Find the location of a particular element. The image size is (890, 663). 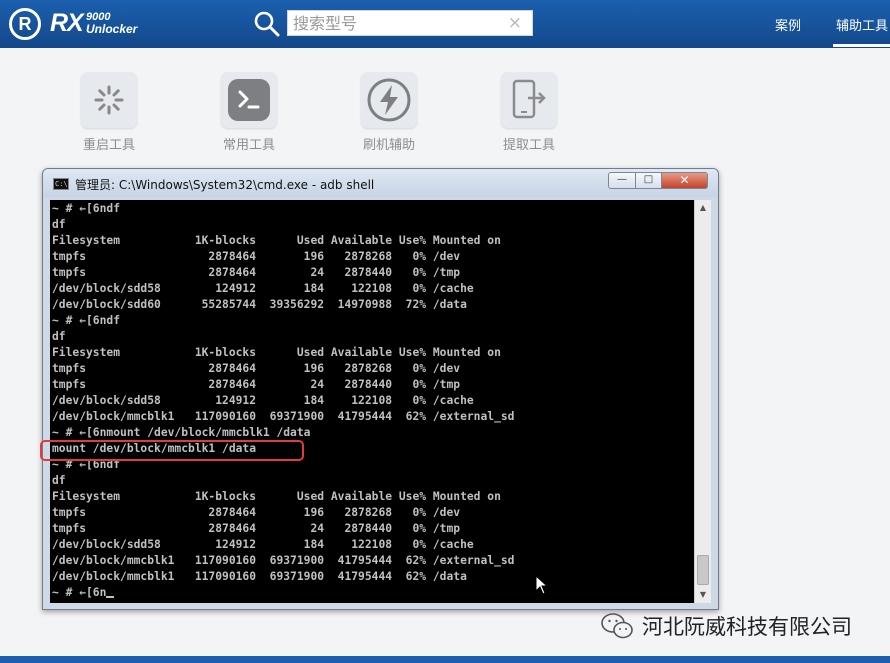

scroll-down-icon: ▼ is located at coordinates (703, 595).